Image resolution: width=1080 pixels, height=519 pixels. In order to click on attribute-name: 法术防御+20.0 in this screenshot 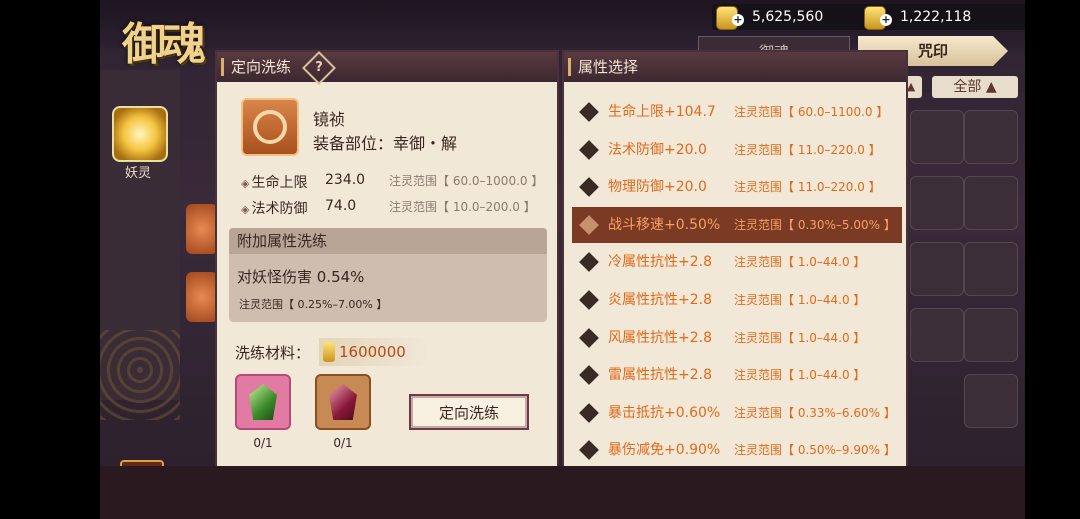, I will do `click(657, 149)`.